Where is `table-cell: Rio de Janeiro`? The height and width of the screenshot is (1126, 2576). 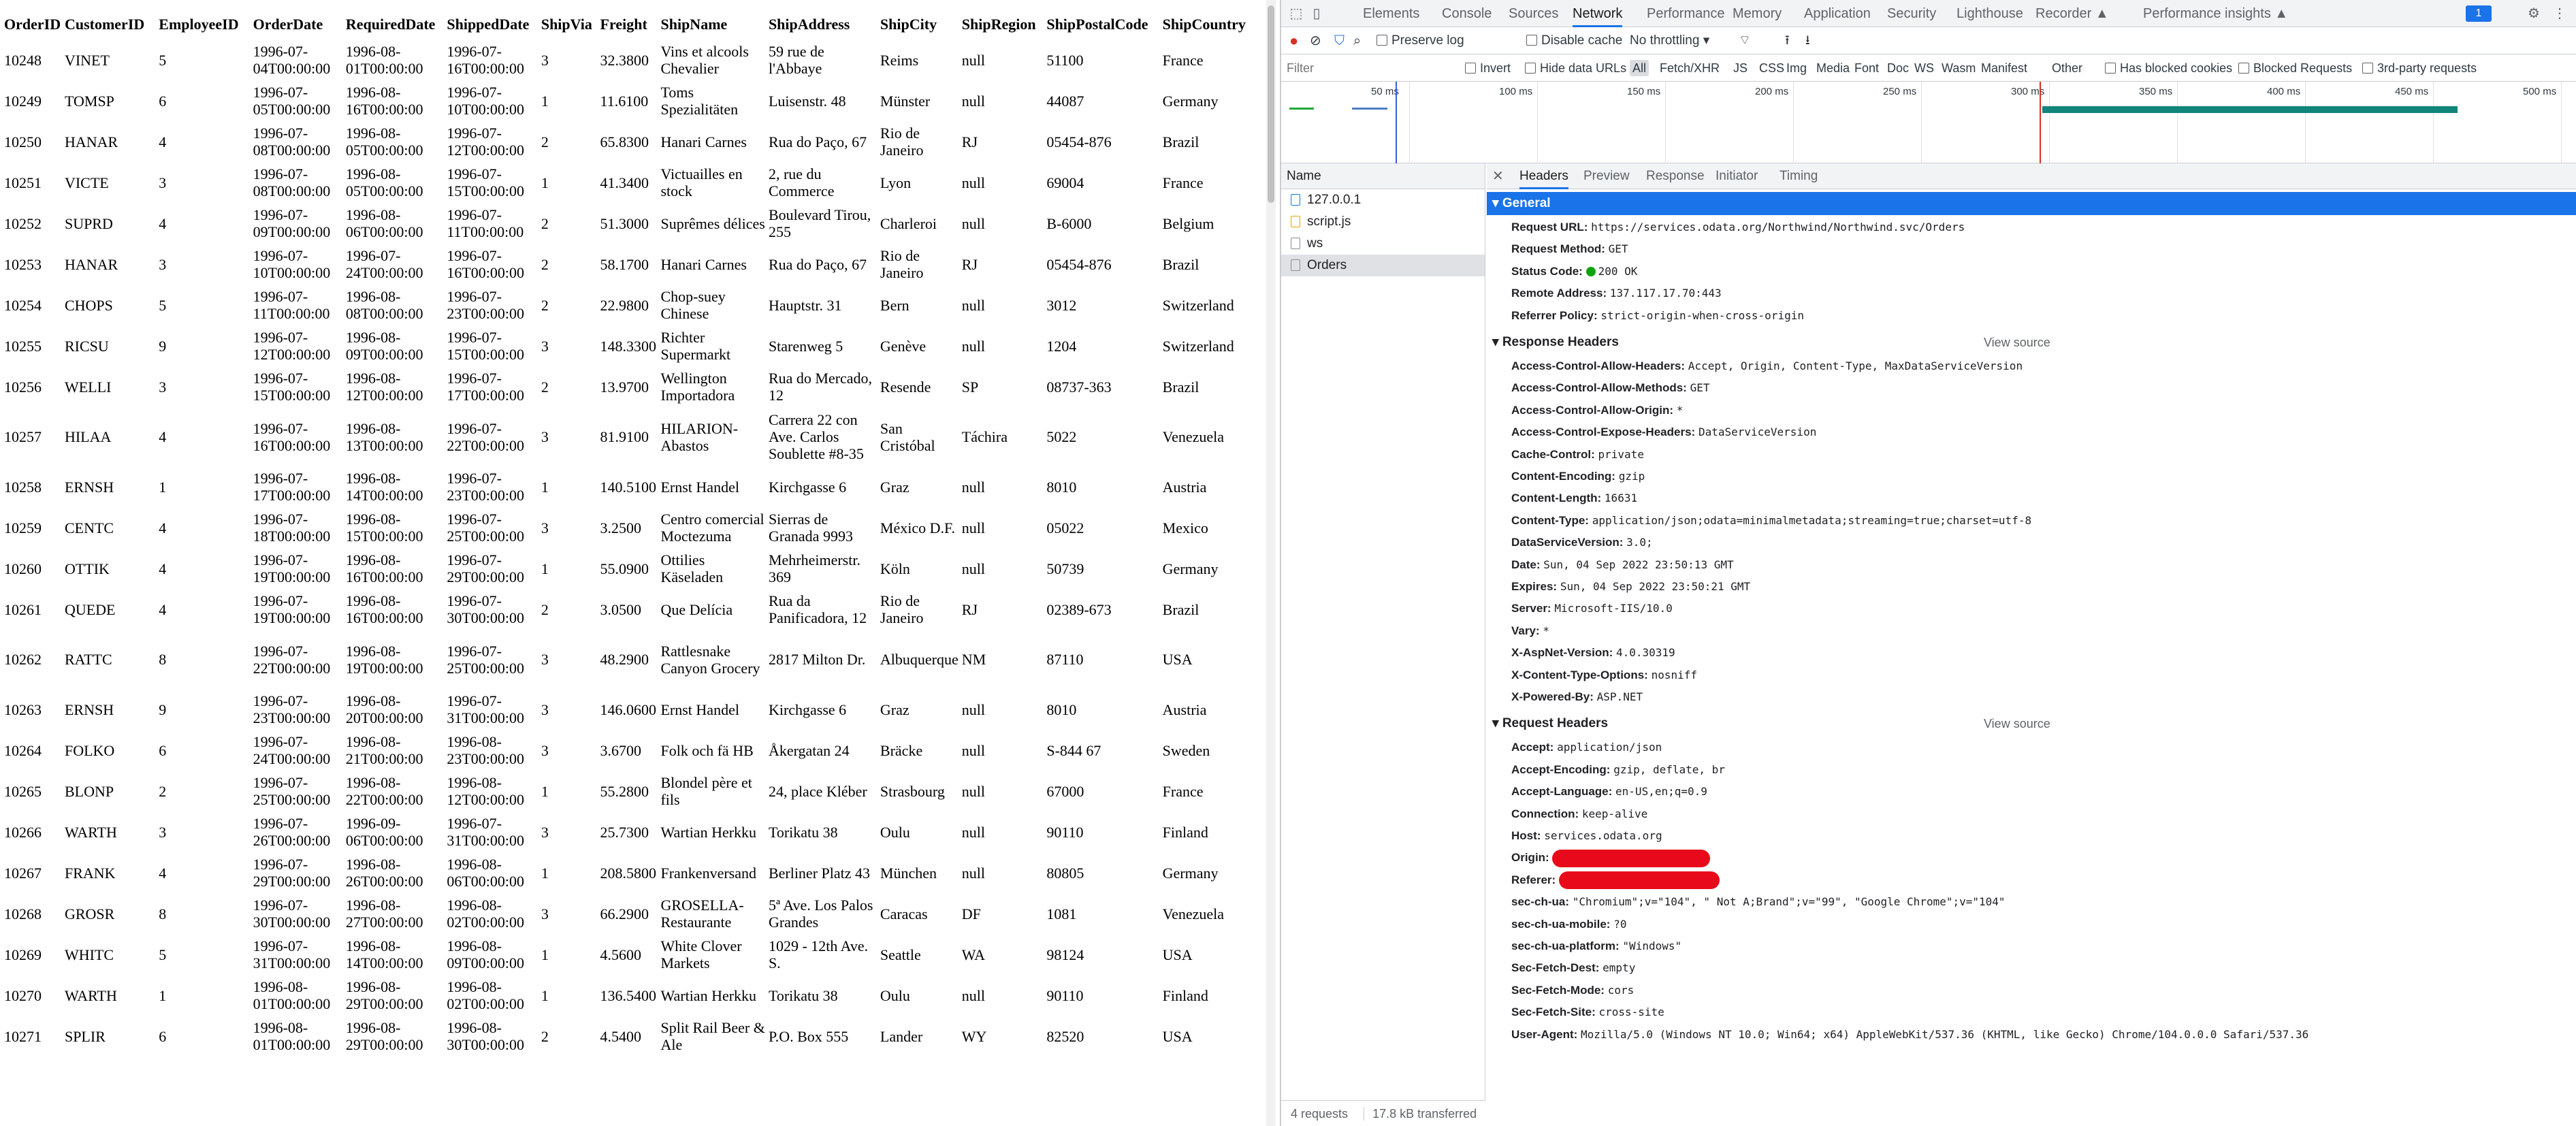 table-cell: Rio de Janeiro is located at coordinates (902, 142).